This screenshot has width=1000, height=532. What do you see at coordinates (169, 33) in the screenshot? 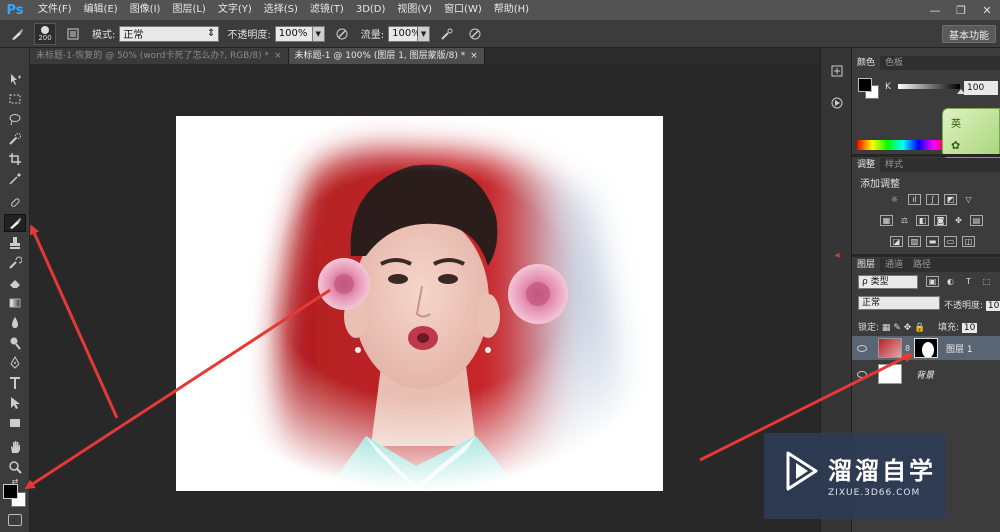
I see `mode-select: 正常 ⇕` at bounding box center [169, 33].